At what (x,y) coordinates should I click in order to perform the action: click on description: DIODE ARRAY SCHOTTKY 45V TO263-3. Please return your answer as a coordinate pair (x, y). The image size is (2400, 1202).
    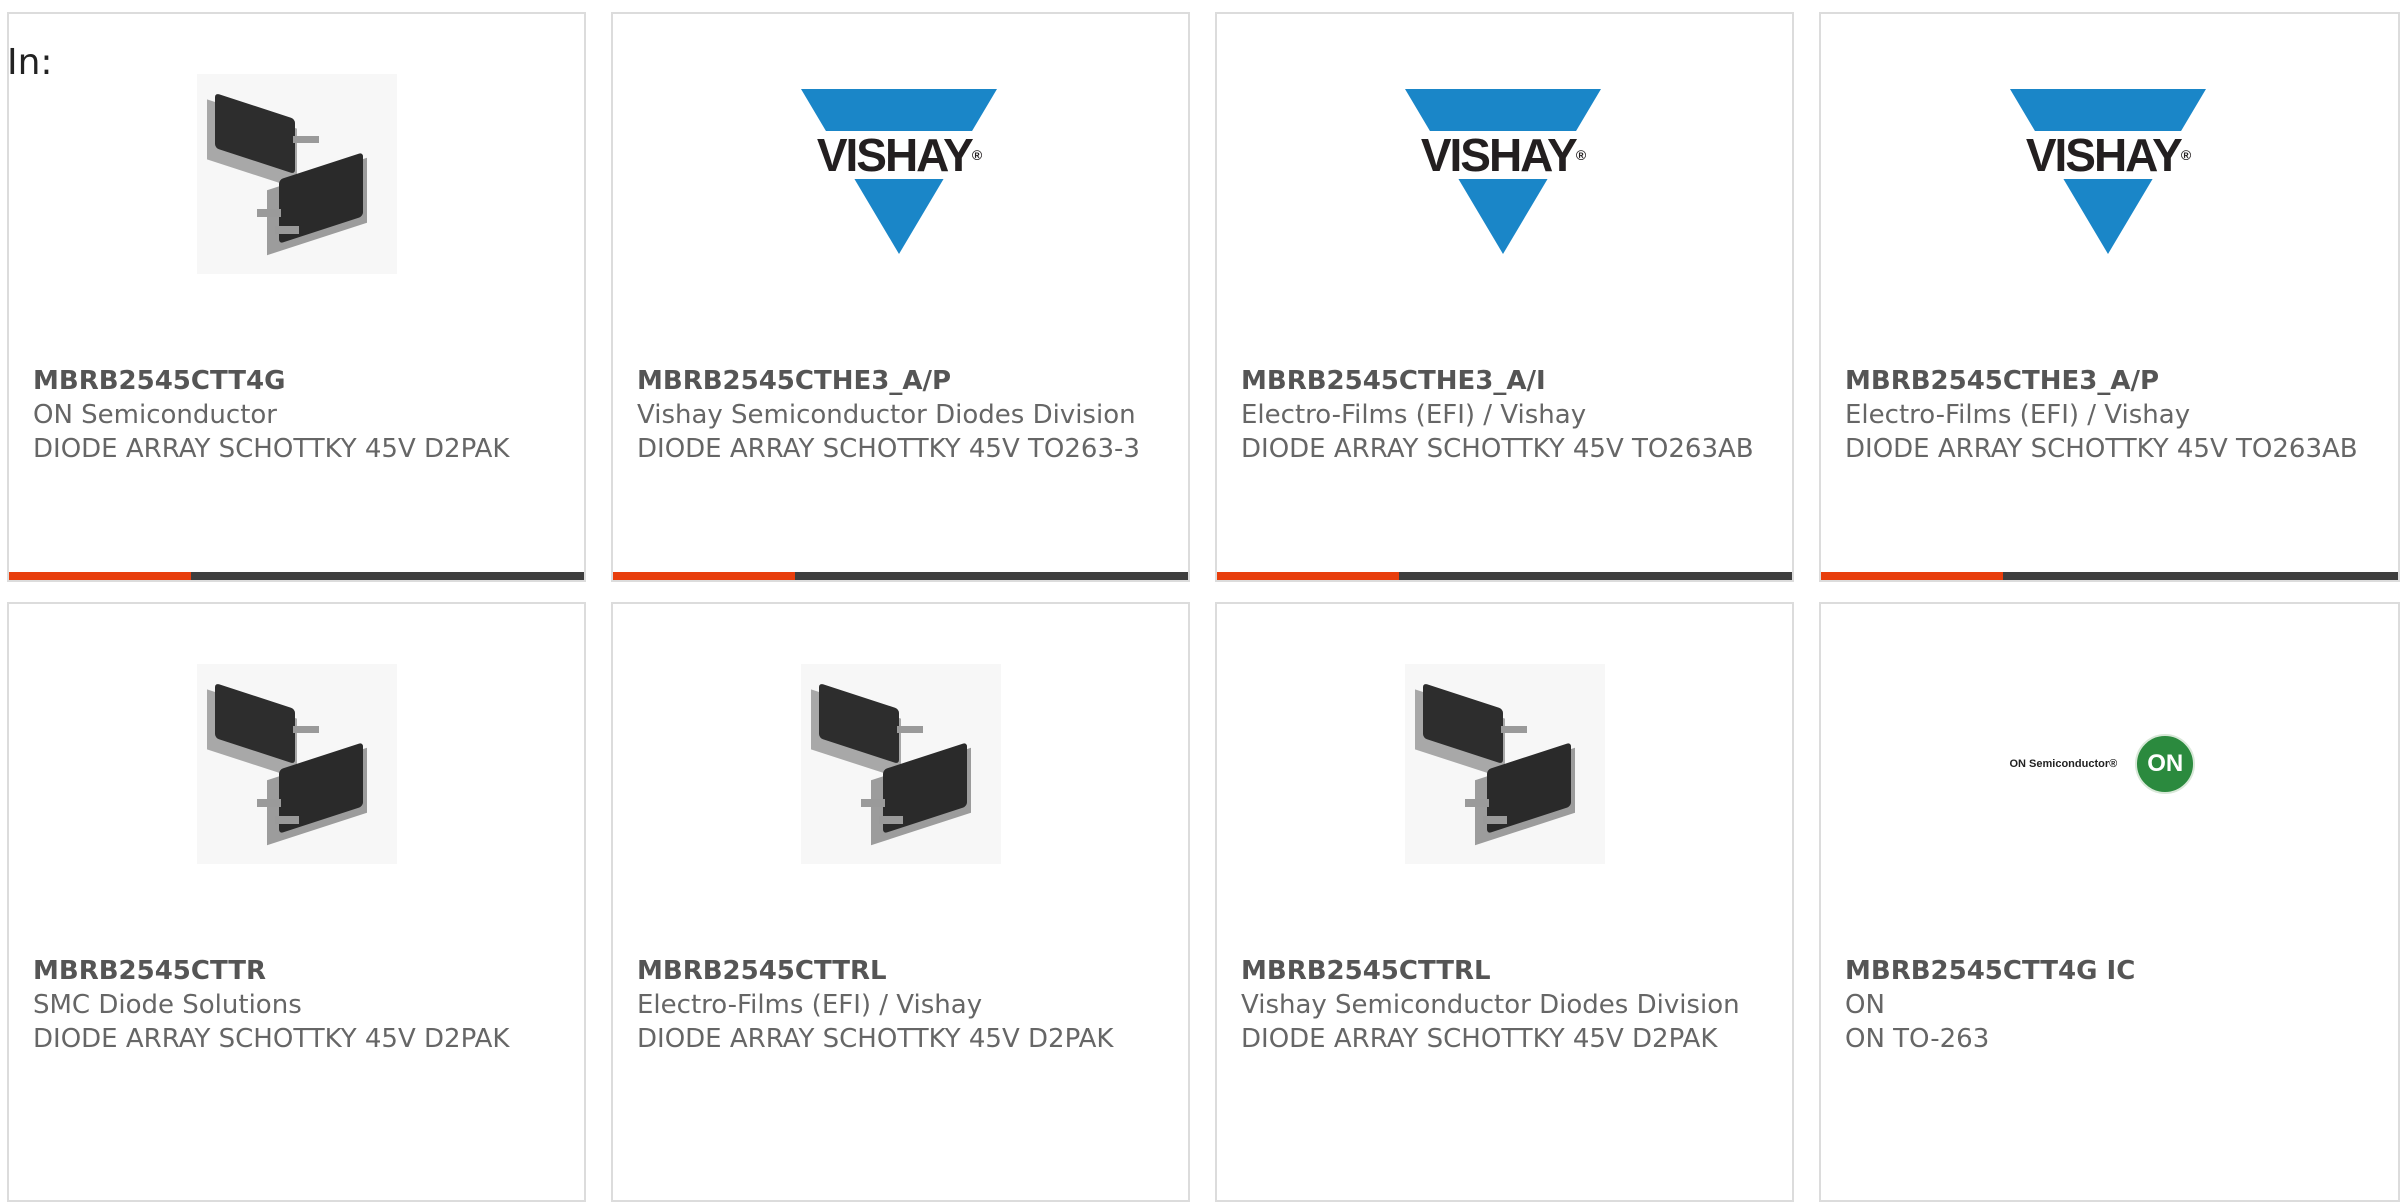
    Looking at the image, I should click on (888, 449).